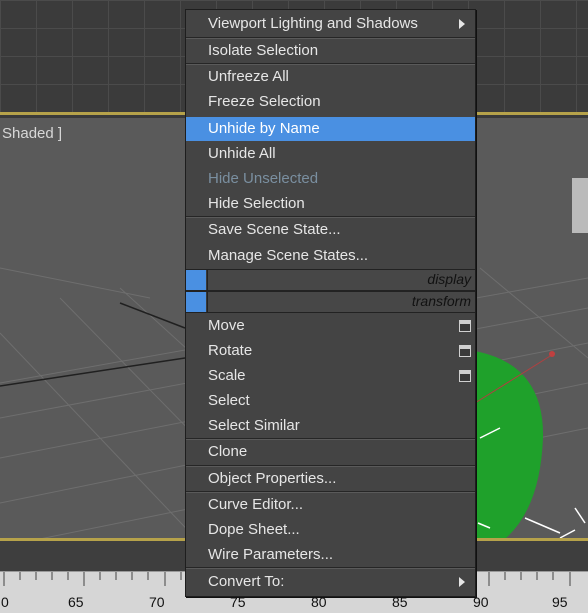  I want to click on menu-separator, so click(330, 568).